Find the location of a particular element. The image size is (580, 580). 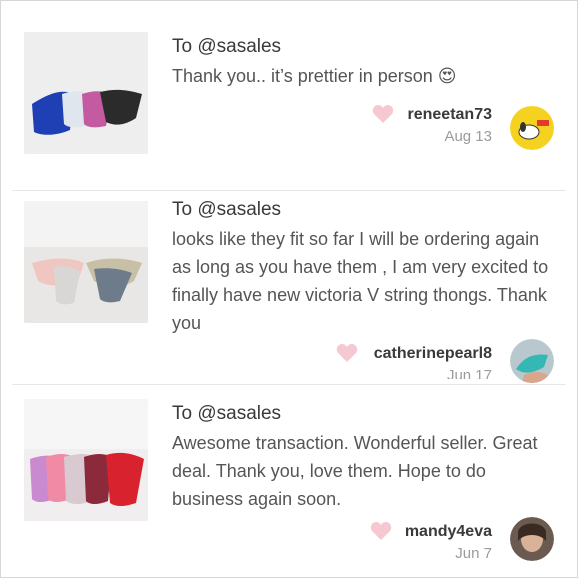

reviewer-username: catherinepearl8 is located at coordinates (433, 354).